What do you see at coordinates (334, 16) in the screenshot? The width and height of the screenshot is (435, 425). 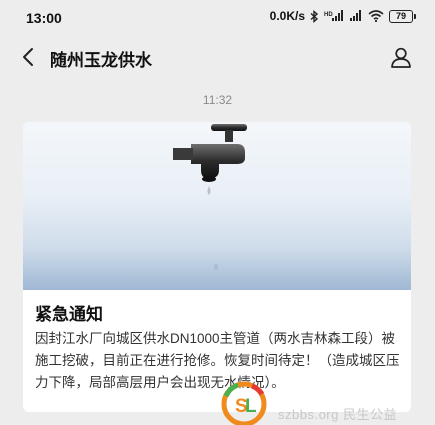 I see `signal-hd-icon: HD` at bounding box center [334, 16].